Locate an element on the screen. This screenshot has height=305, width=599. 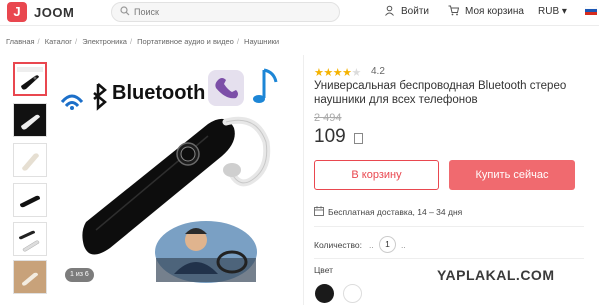
star-icon: ★★★★ is located at coordinates (333, 73).